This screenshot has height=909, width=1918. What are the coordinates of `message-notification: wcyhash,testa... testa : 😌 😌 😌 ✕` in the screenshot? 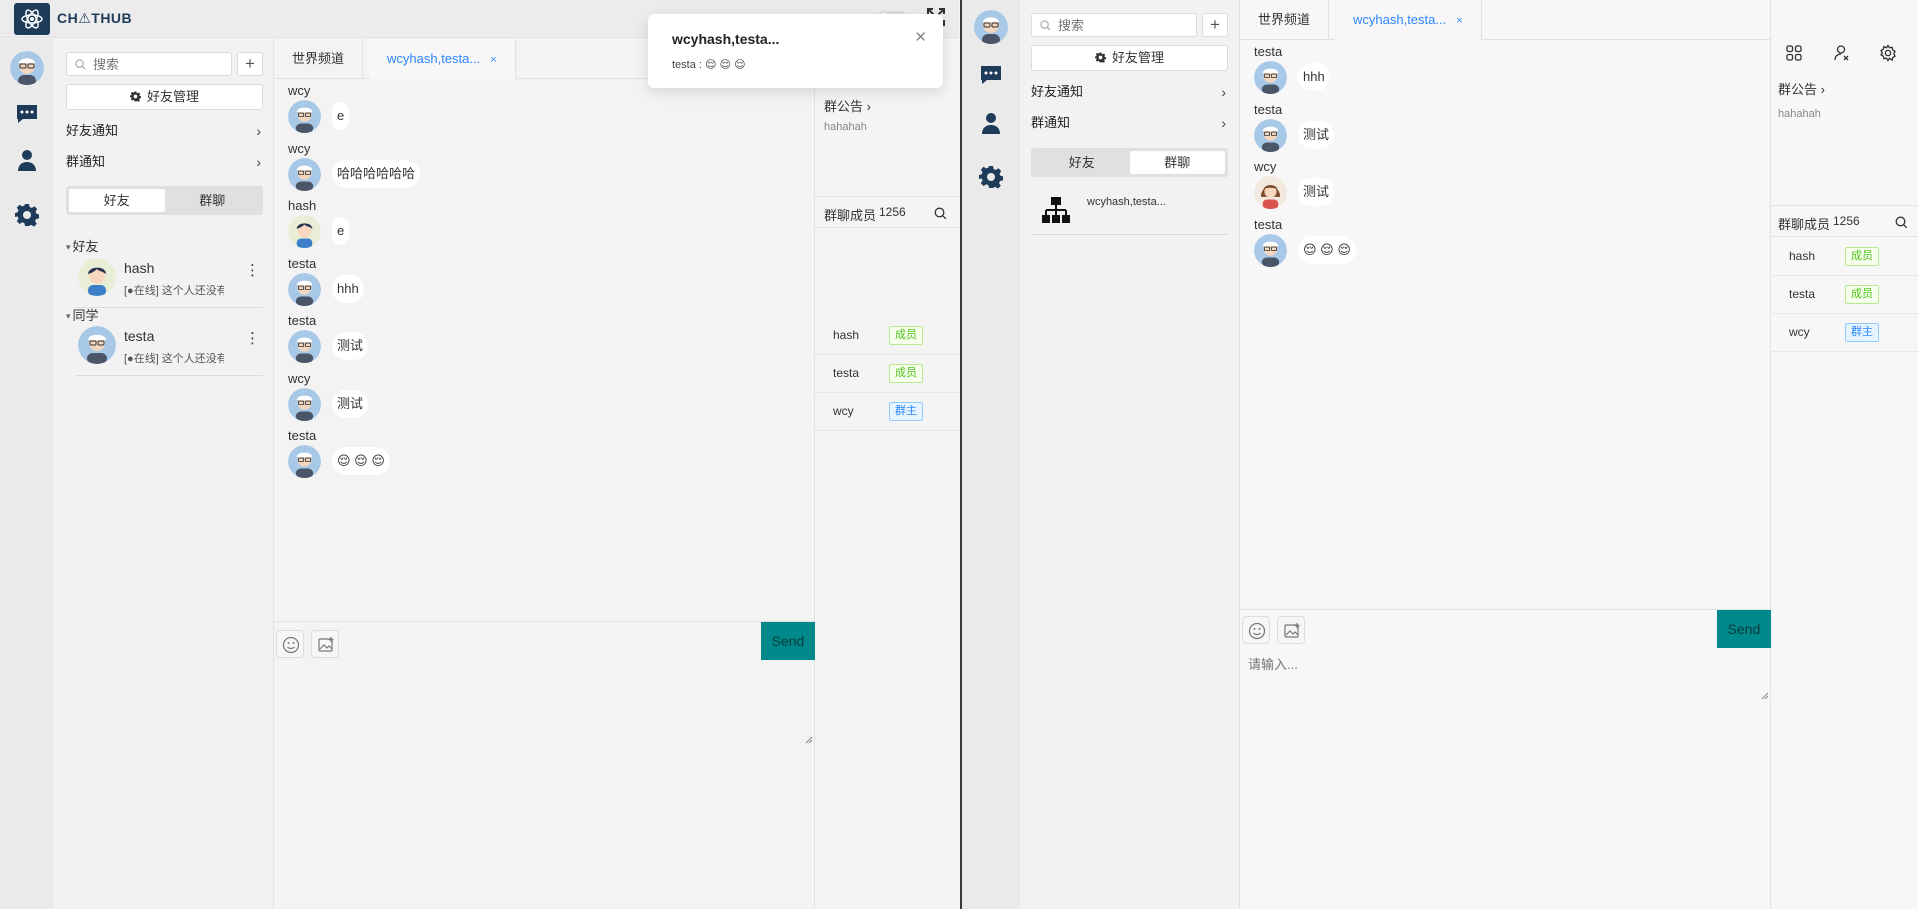 It's located at (795, 51).